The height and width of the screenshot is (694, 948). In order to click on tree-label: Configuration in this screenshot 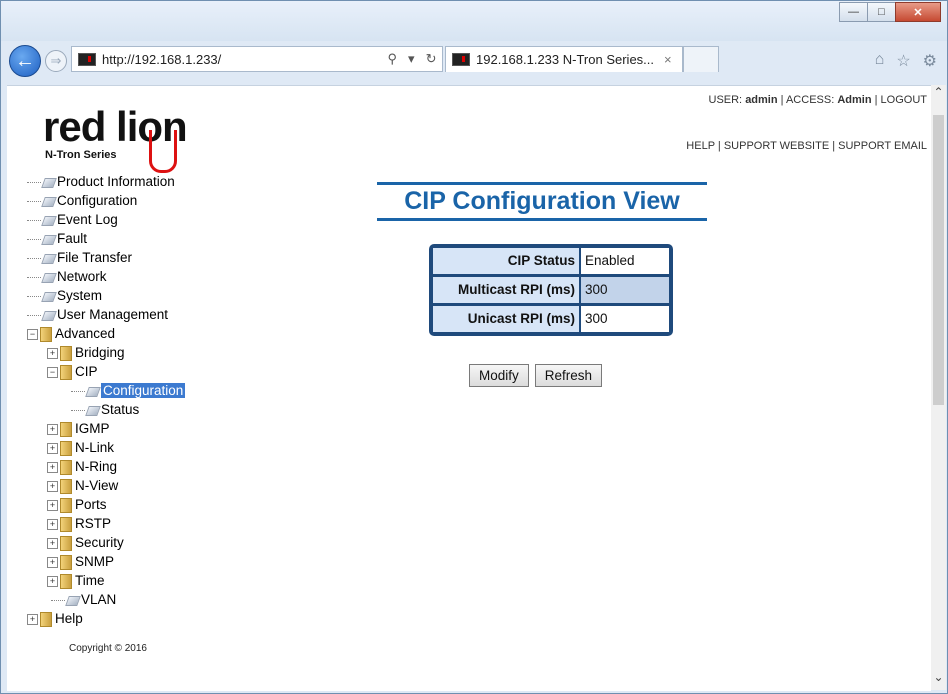, I will do `click(97, 200)`.